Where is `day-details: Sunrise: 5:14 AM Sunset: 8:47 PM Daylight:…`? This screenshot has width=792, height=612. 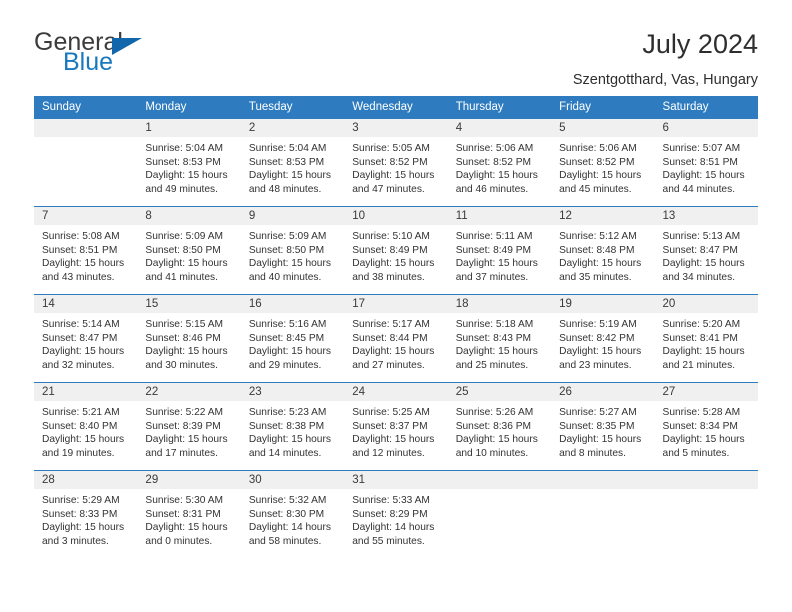 day-details: Sunrise: 5:14 AM Sunset: 8:47 PM Daylight:… is located at coordinates (85, 342).